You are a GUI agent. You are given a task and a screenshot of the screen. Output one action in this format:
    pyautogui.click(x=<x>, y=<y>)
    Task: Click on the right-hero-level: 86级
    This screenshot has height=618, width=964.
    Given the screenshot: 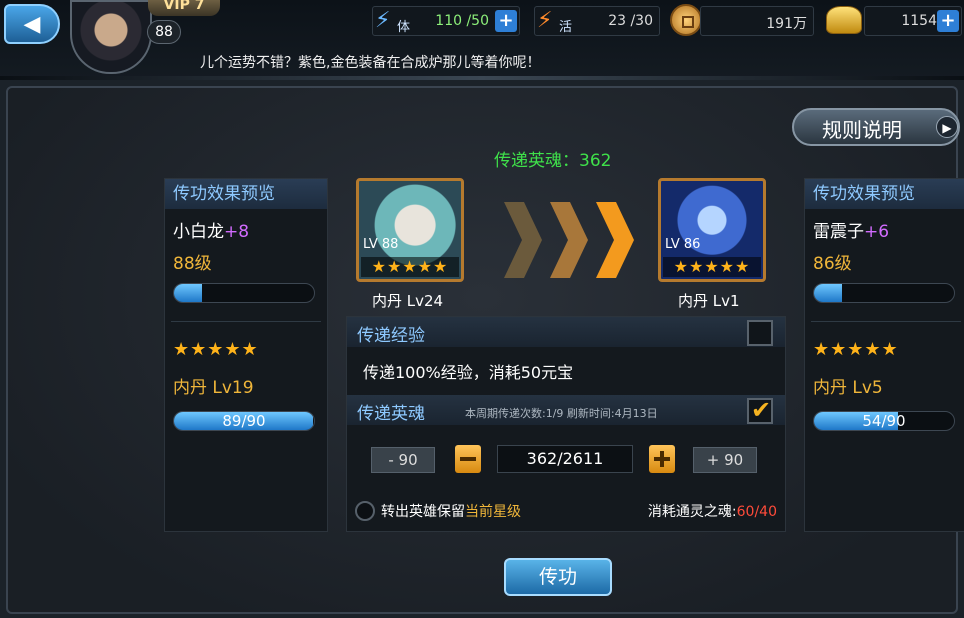 What is the action you would take?
    pyautogui.click(x=832, y=264)
    